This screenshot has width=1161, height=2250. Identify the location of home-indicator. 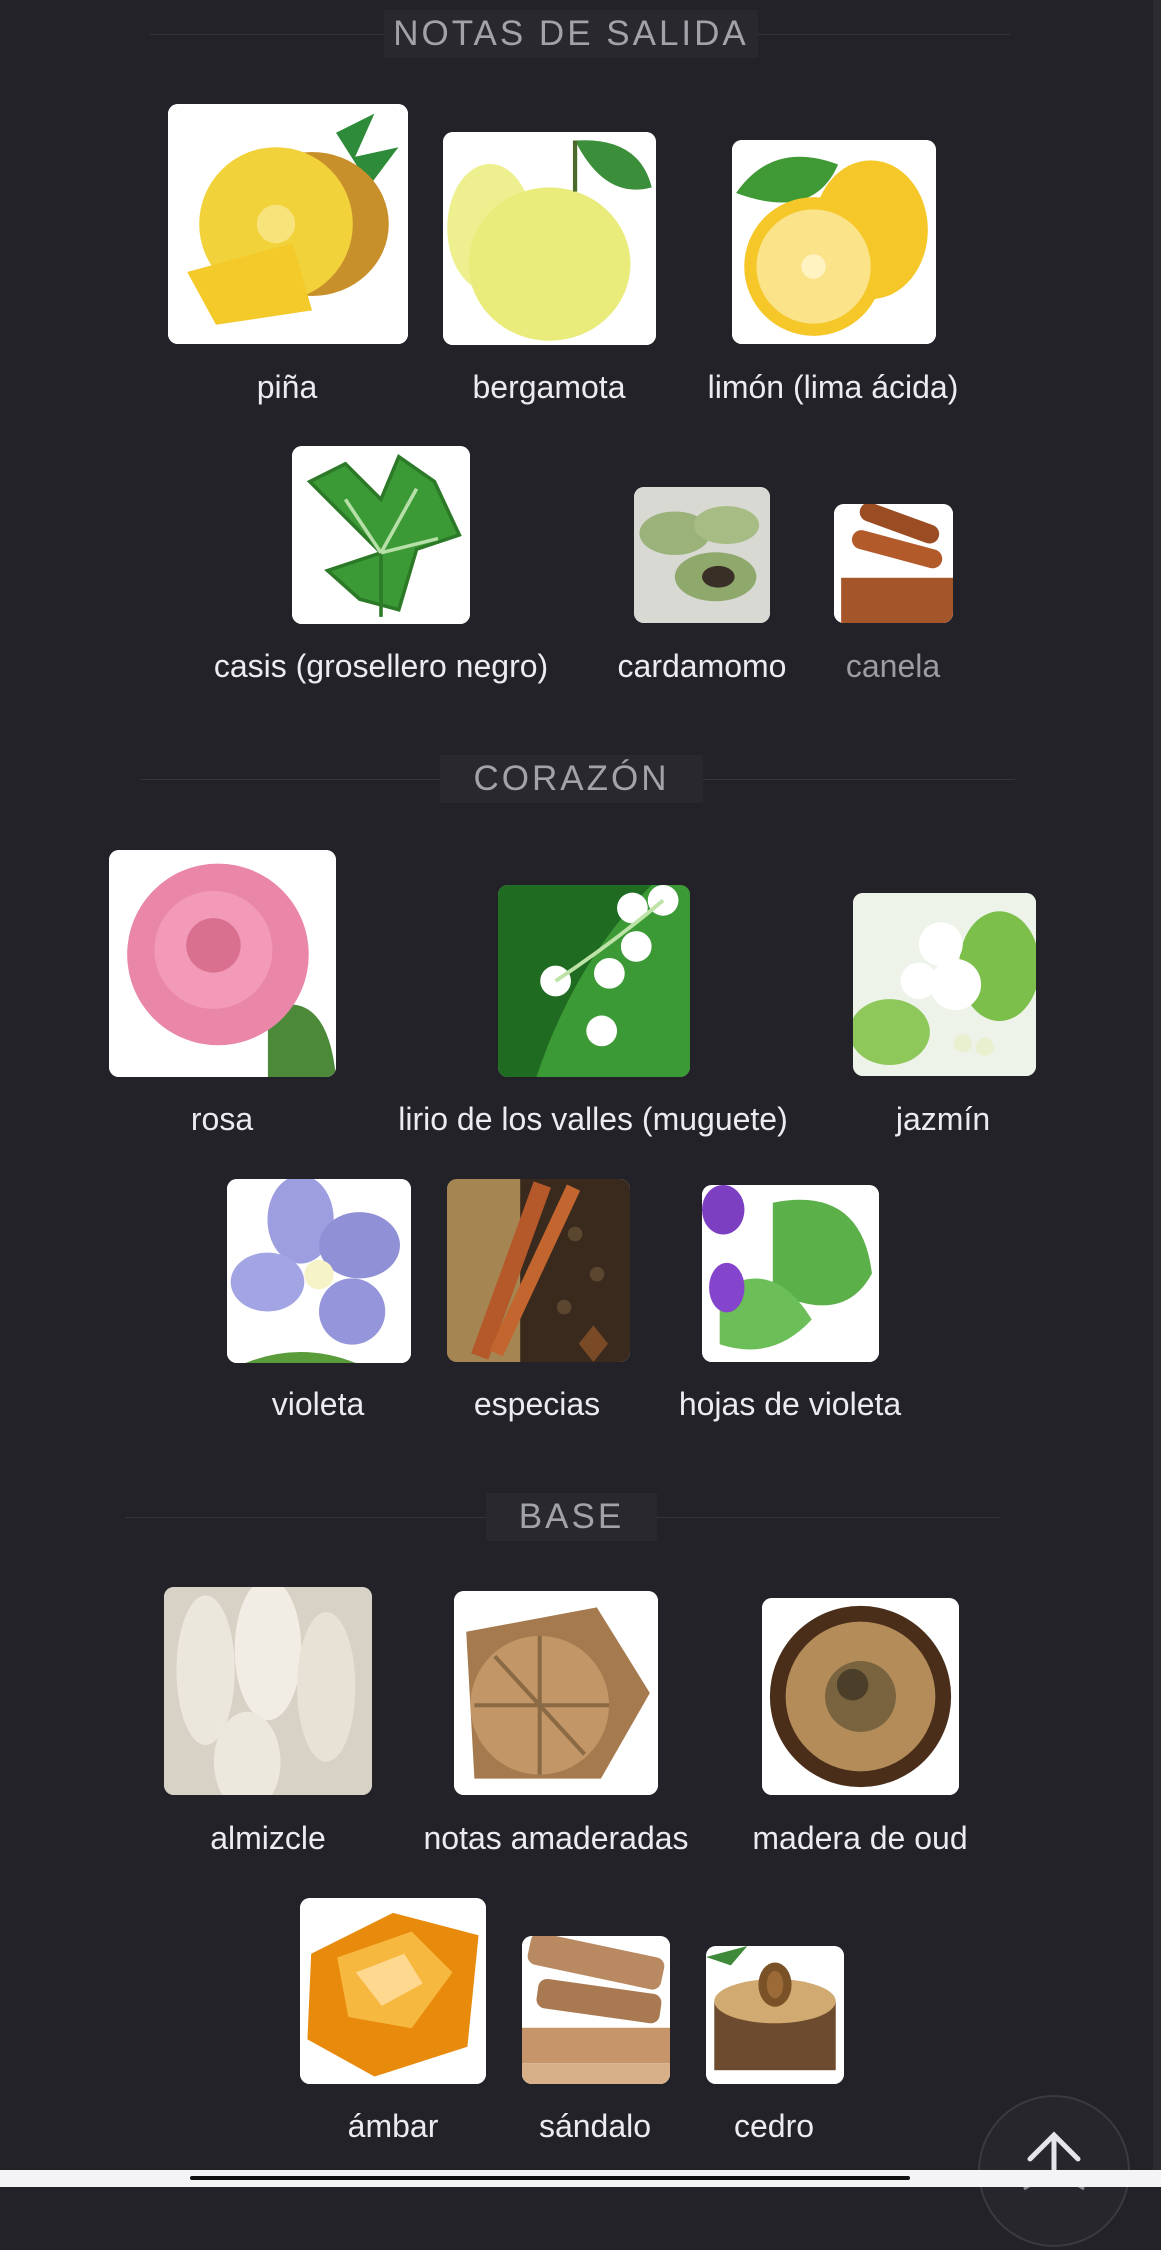
(550, 2178).